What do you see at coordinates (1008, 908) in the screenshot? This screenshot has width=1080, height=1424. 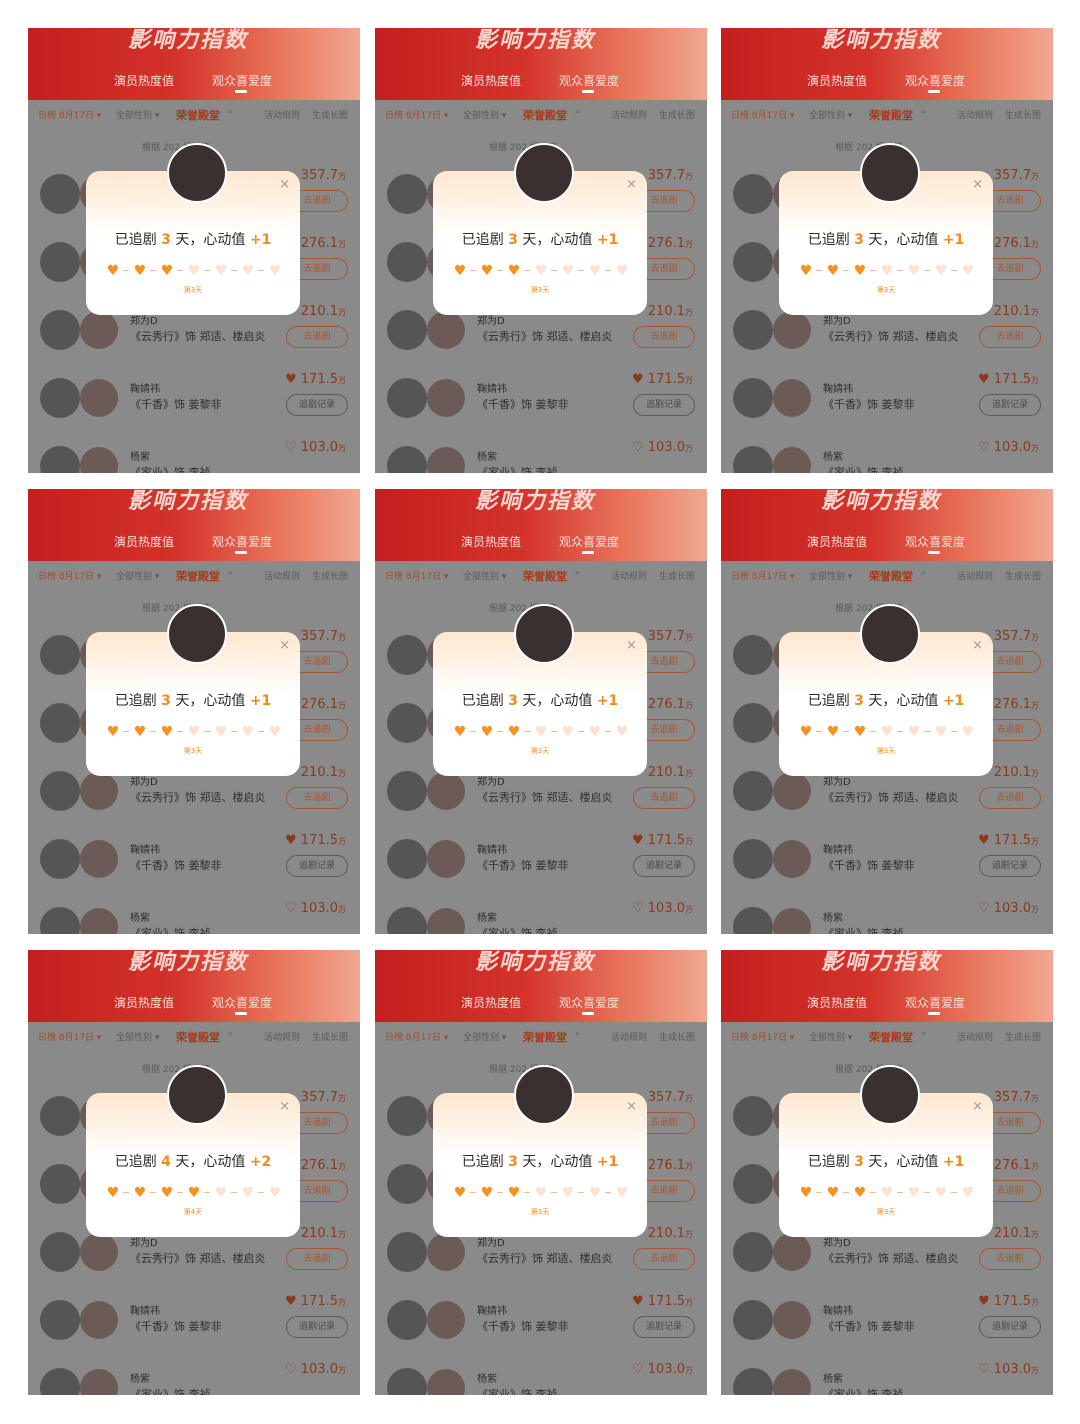 I see `love-score: ♡ 103.0万` at bounding box center [1008, 908].